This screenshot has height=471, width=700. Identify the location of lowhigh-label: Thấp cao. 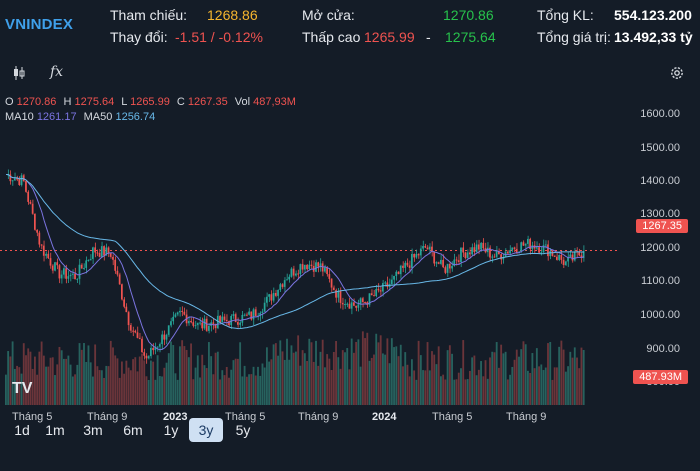
(331, 37).